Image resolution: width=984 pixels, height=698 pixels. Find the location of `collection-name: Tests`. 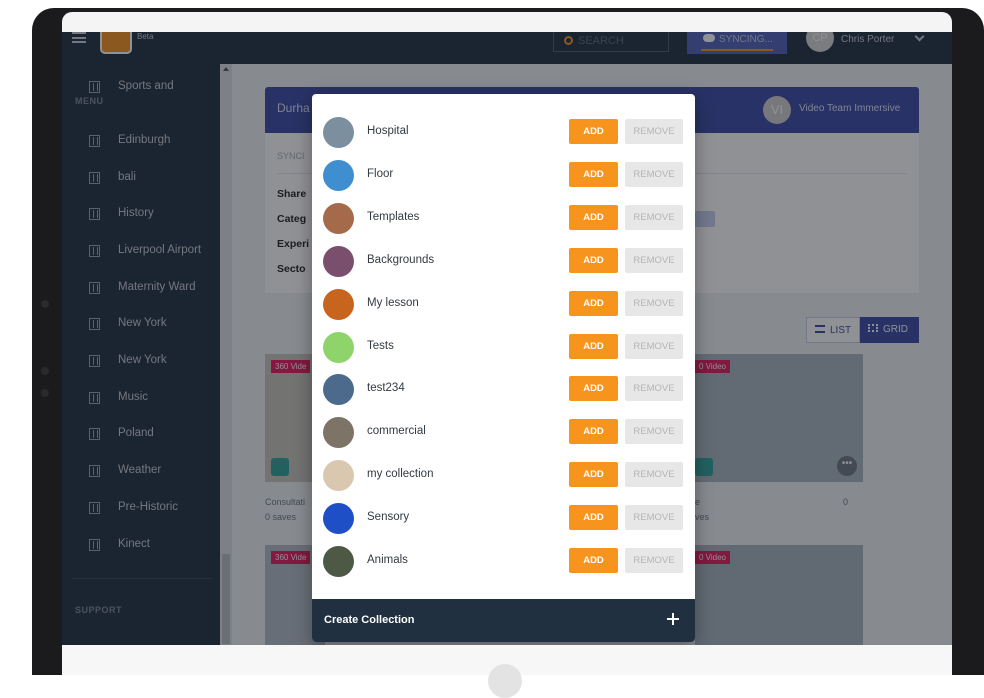

collection-name: Tests is located at coordinates (380, 346).